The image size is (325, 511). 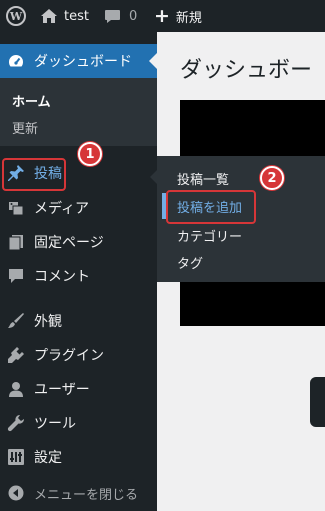 I want to click on menu-pages: 固定ページ, so click(x=78, y=242).